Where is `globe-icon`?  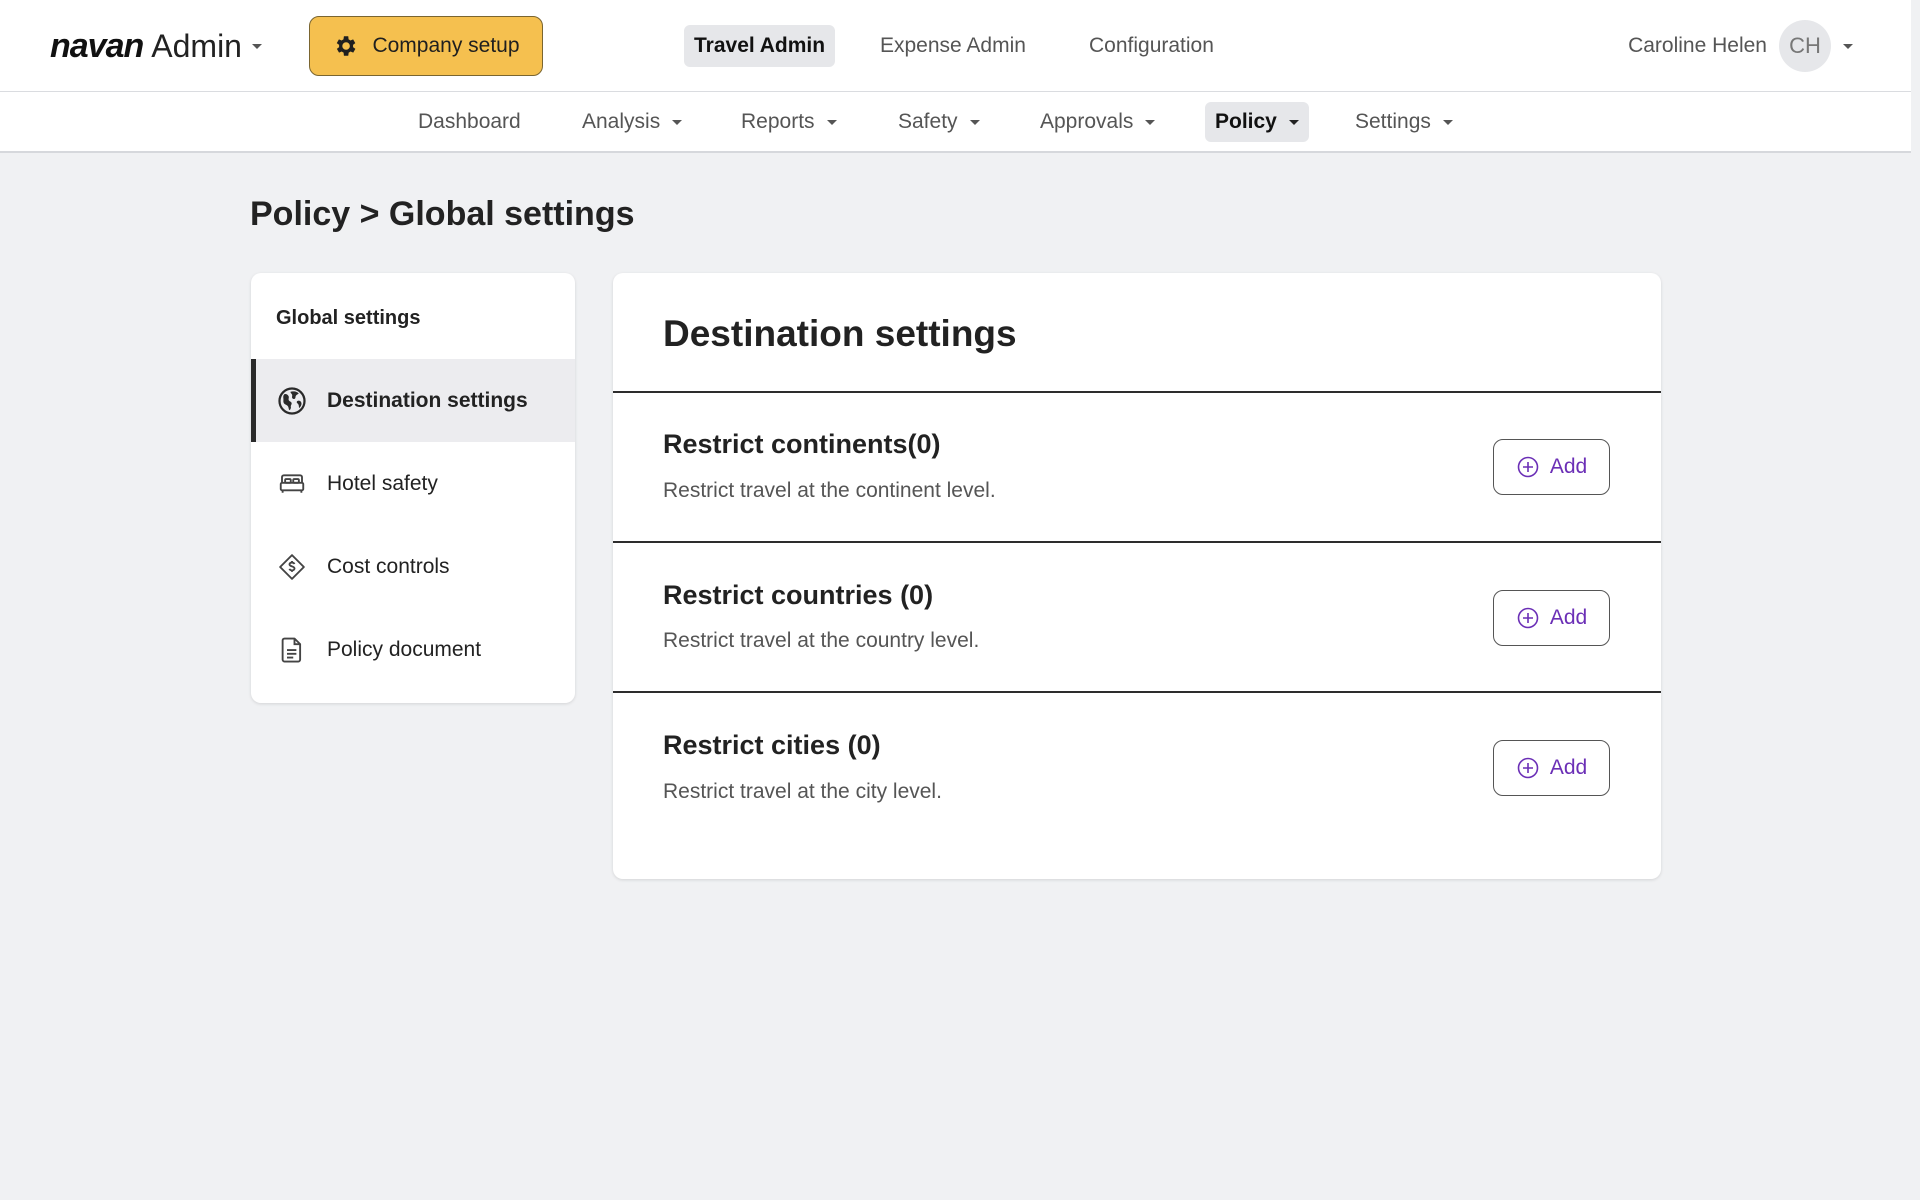 globe-icon is located at coordinates (292, 400).